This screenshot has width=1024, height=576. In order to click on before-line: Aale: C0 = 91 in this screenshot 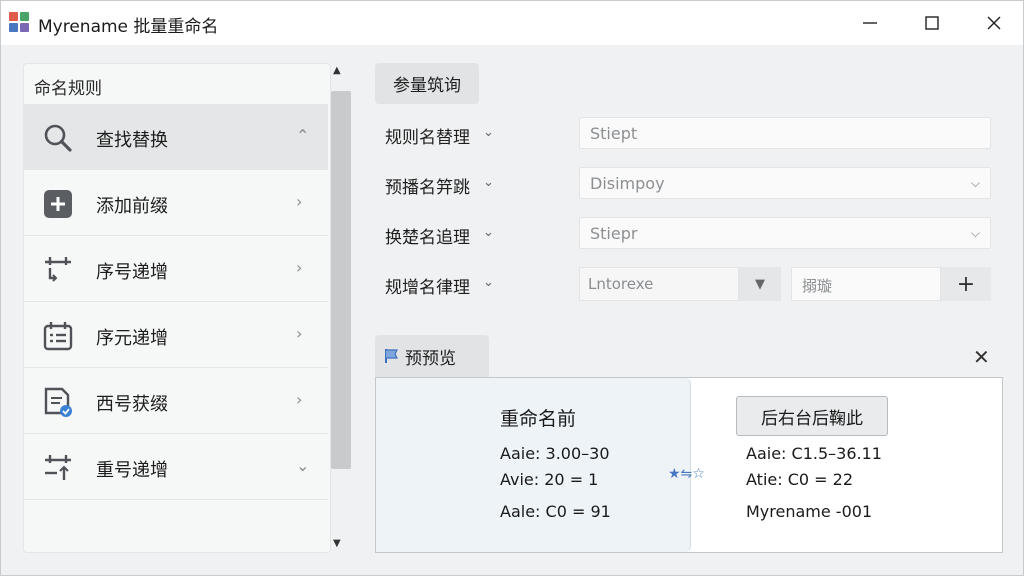, I will do `click(555, 511)`.